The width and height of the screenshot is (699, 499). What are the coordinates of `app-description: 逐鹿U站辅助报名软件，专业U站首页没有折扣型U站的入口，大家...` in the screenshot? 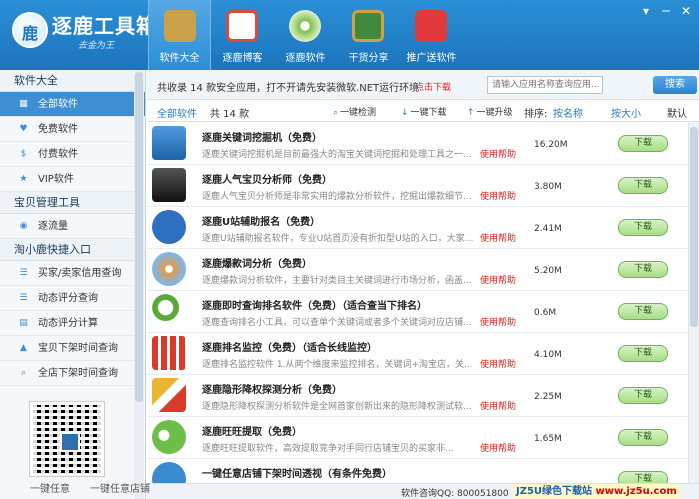 It's located at (338, 239).